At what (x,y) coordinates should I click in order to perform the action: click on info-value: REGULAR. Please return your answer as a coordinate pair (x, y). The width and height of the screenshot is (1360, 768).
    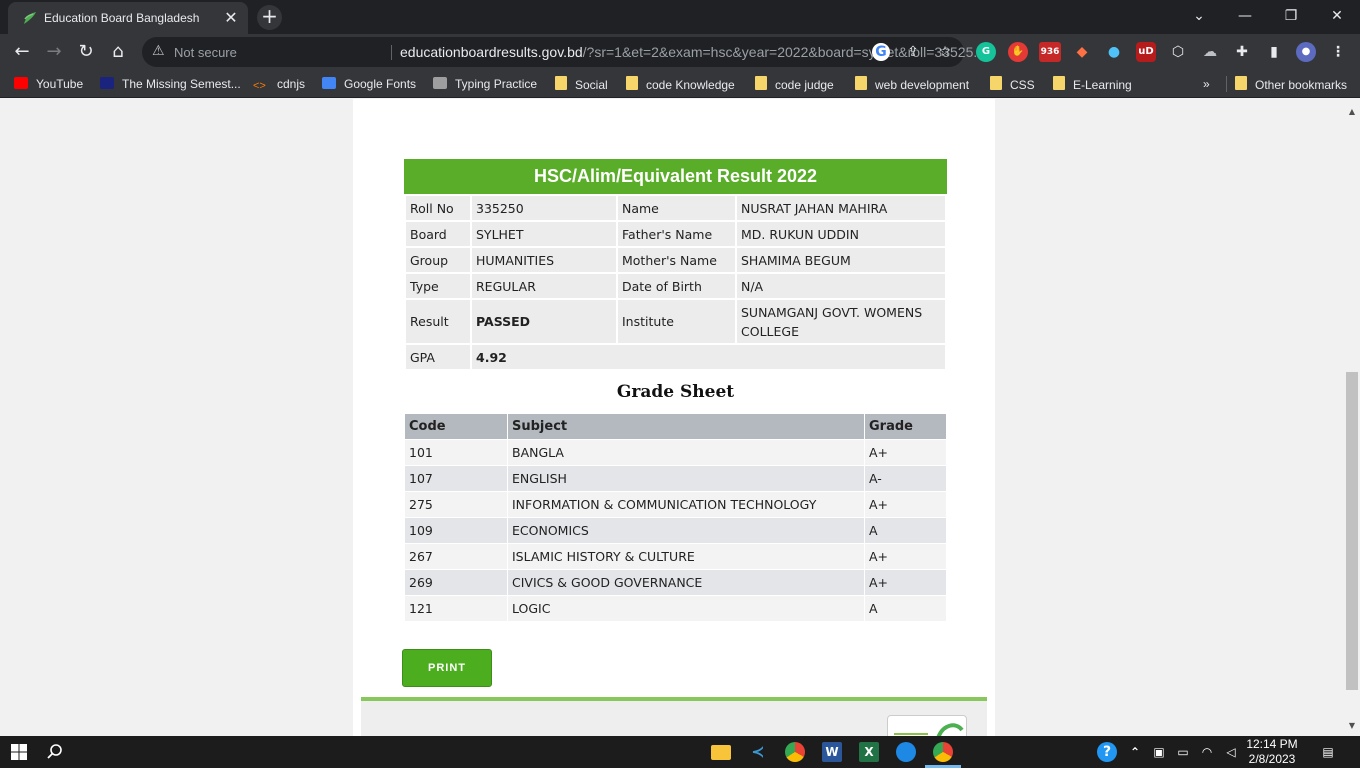
    Looking at the image, I should click on (544, 286).